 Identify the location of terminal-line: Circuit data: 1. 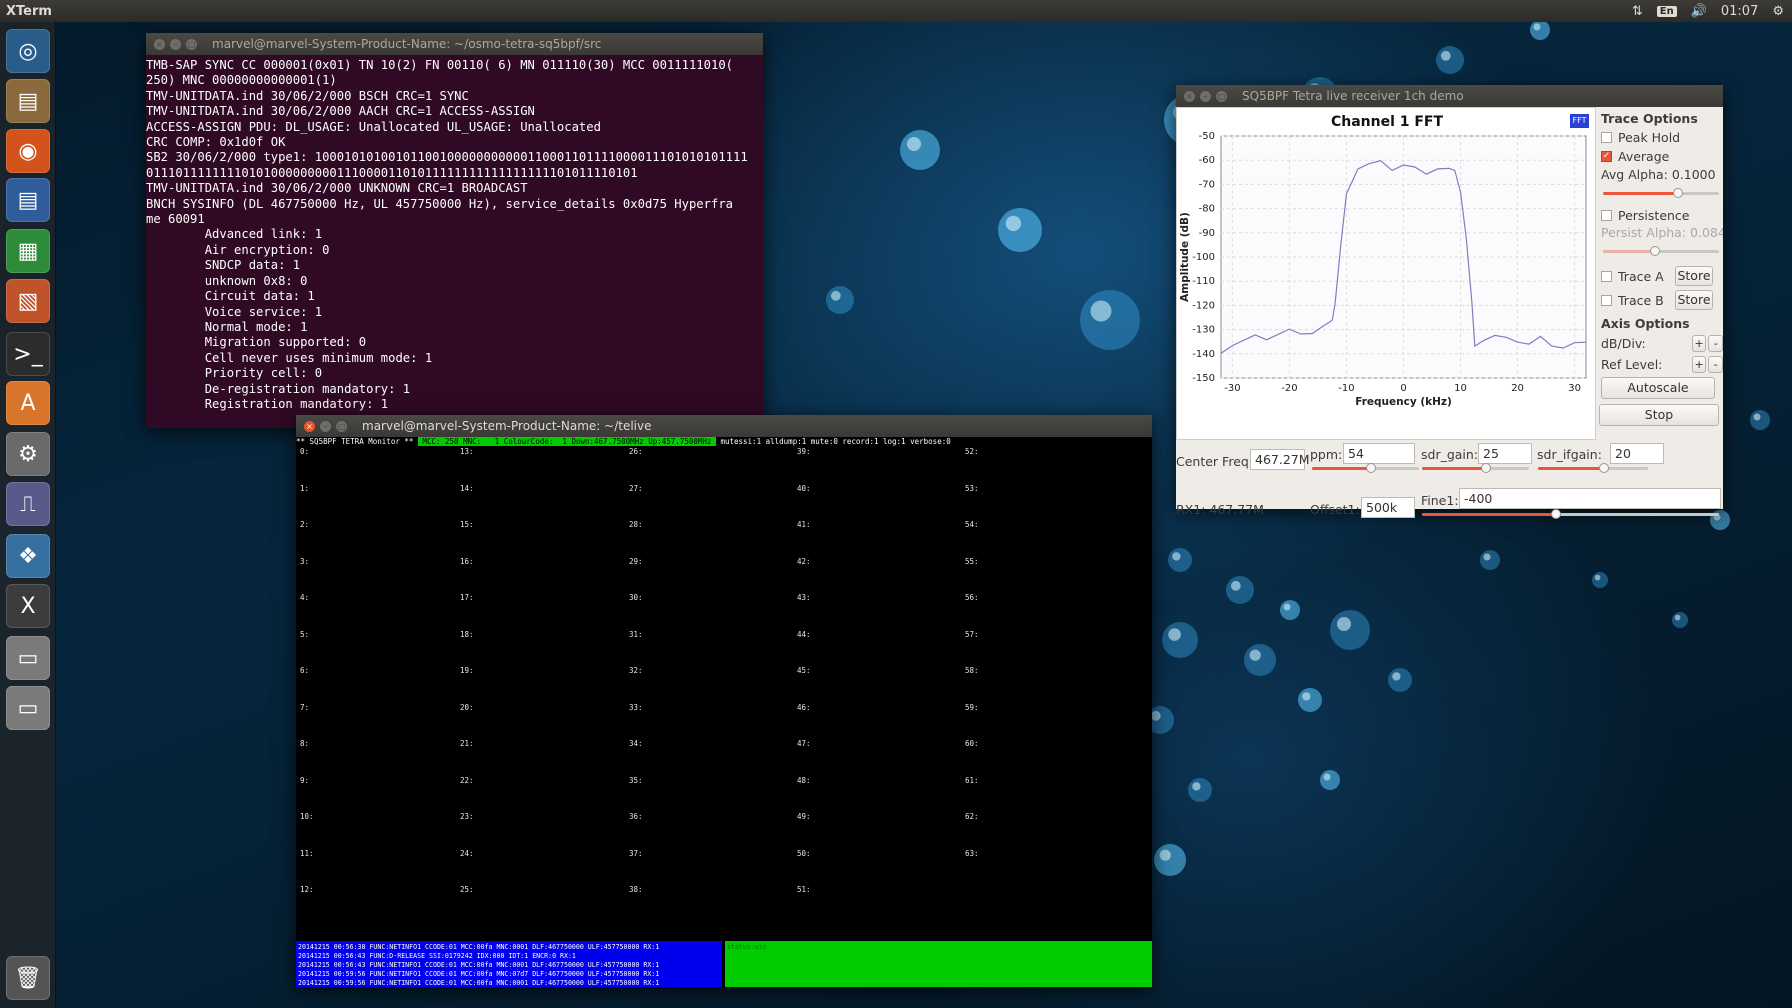
(230, 296).